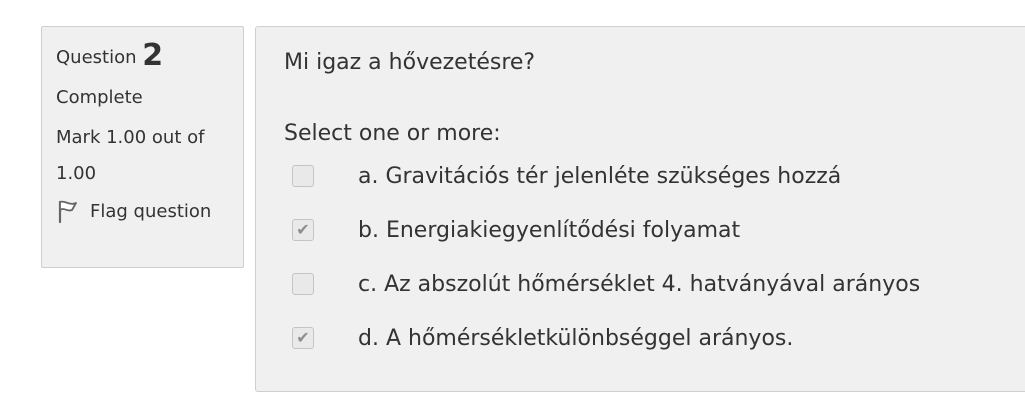 The image size is (1025, 413). What do you see at coordinates (392, 133) in the screenshot?
I see `answer-prompt: Select one or more:` at bounding box center [392, 133].